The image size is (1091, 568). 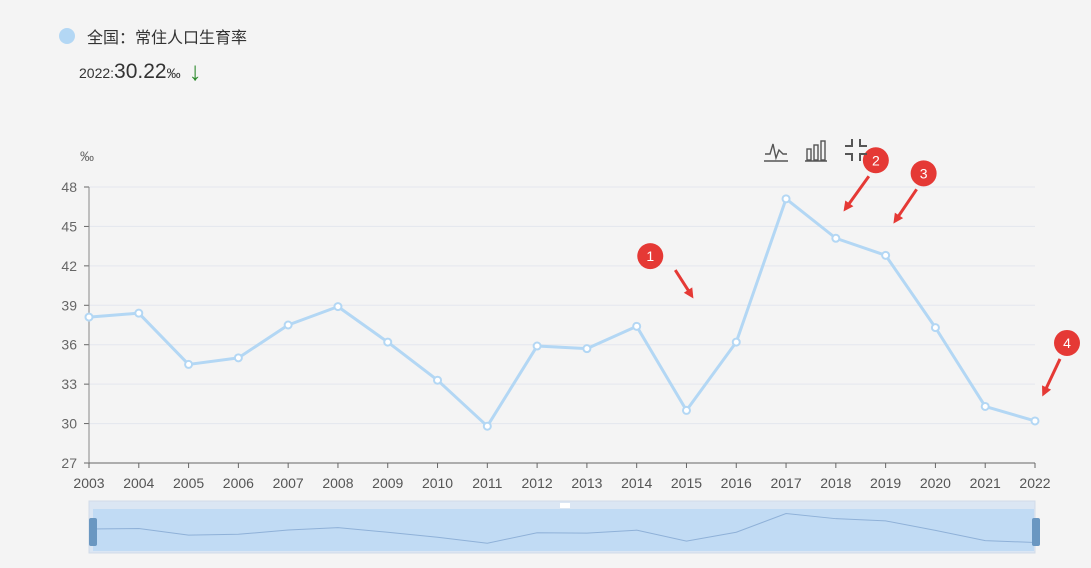 What do you see at coordinates (785, 483) in the screenshot?
I see `x-tick-label: 2017` at bounding box center [785, 483].